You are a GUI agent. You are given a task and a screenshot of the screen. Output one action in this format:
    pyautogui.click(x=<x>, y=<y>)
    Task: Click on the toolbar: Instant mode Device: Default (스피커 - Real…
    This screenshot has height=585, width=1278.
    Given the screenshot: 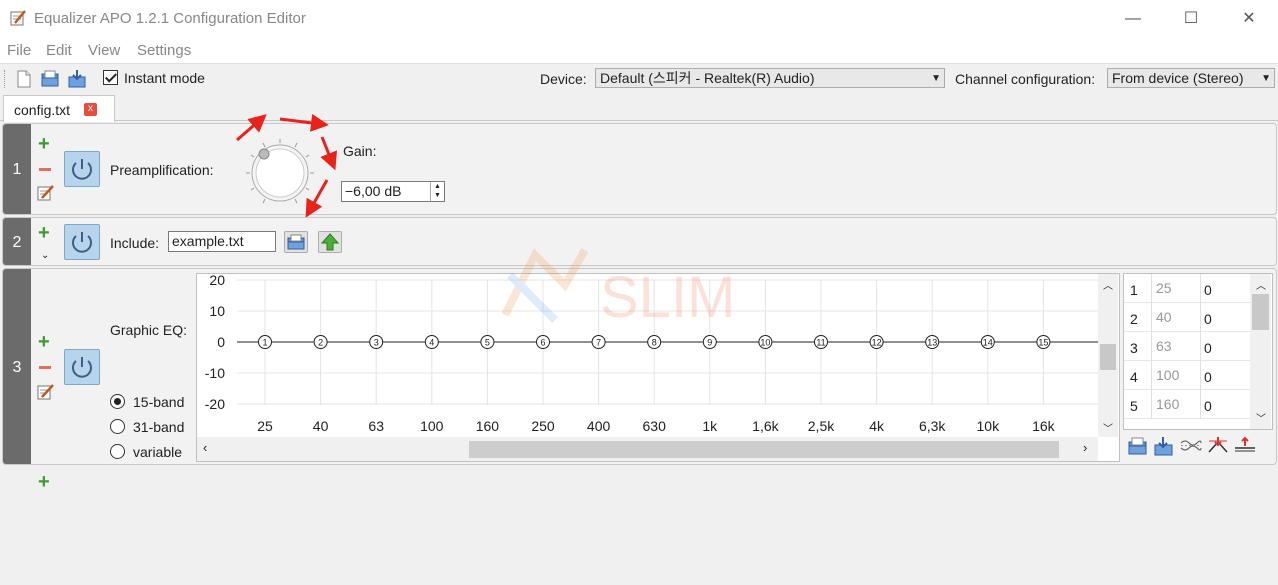 What is the action you would take?
    pyautogui.click(x=639, y=78)
    